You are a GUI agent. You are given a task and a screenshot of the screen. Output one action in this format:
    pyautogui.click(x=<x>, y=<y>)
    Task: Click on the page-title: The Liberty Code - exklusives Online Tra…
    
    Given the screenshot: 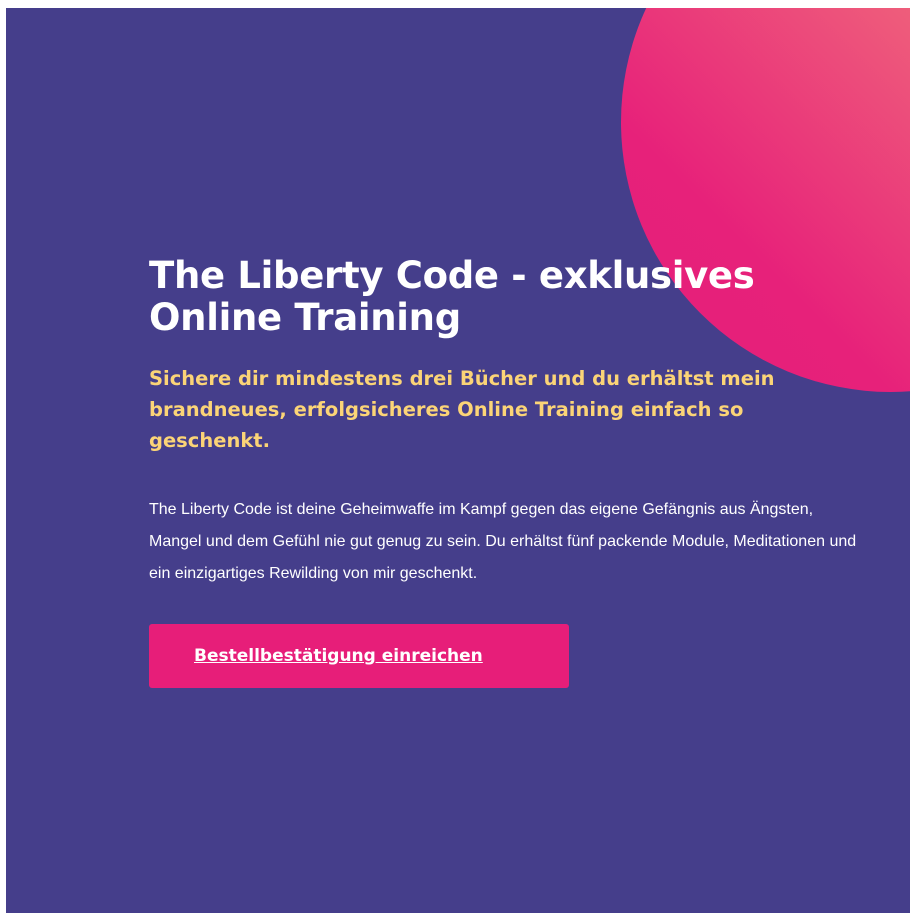 What is the action you would take?
    pyautogui.click(x=452, y=296)
    